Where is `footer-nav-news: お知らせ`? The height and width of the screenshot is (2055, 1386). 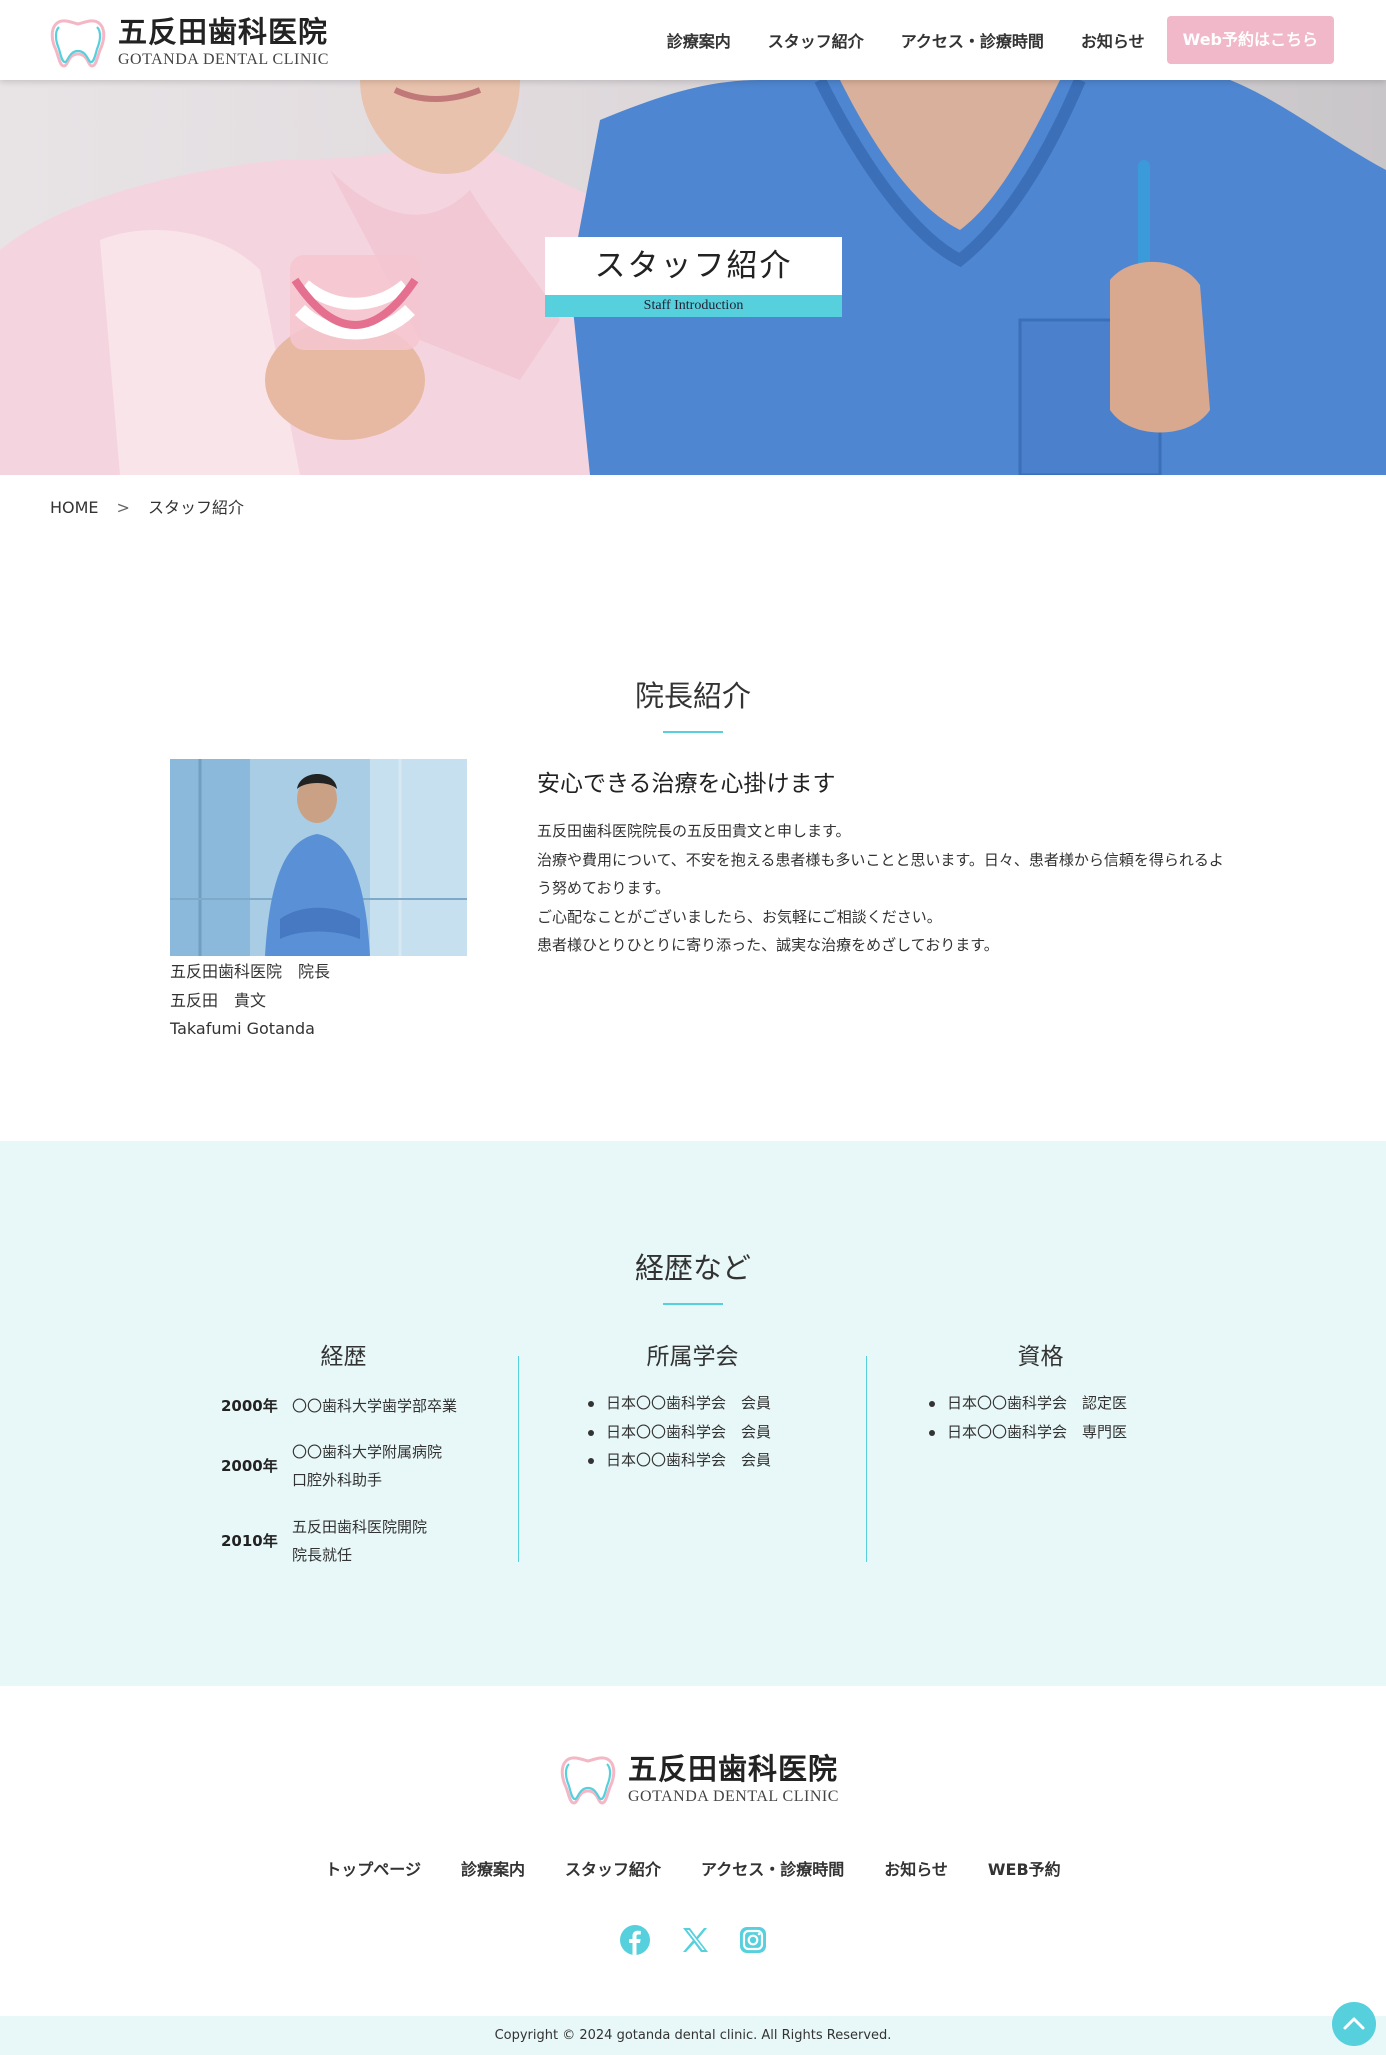 footer-nav-news: お知らせ is located at coordinates (916, 1868).